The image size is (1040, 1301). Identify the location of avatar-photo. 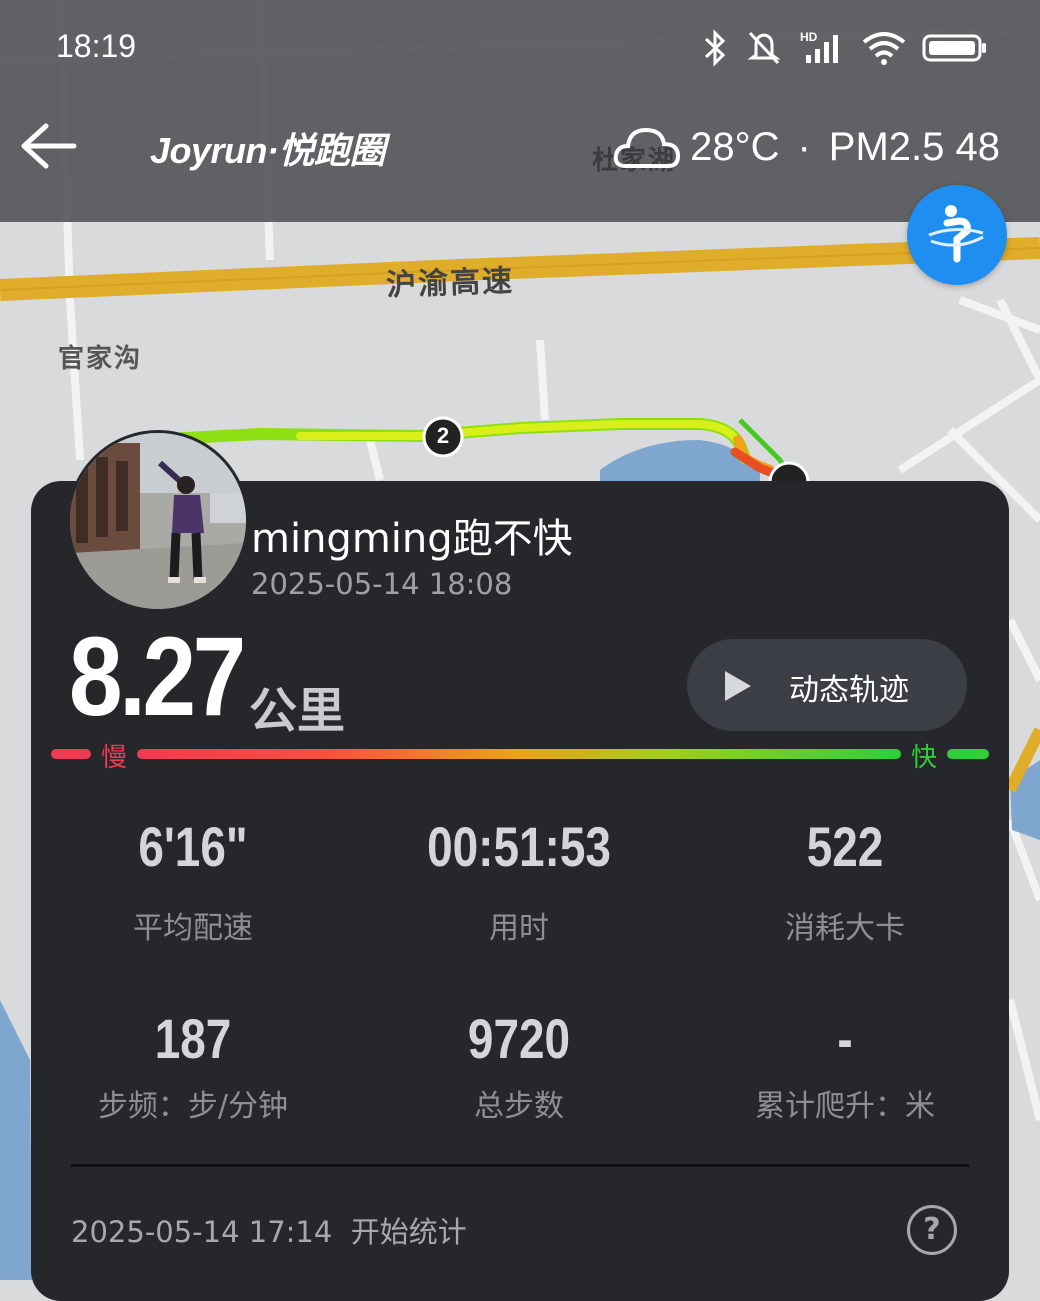
(158, 521).